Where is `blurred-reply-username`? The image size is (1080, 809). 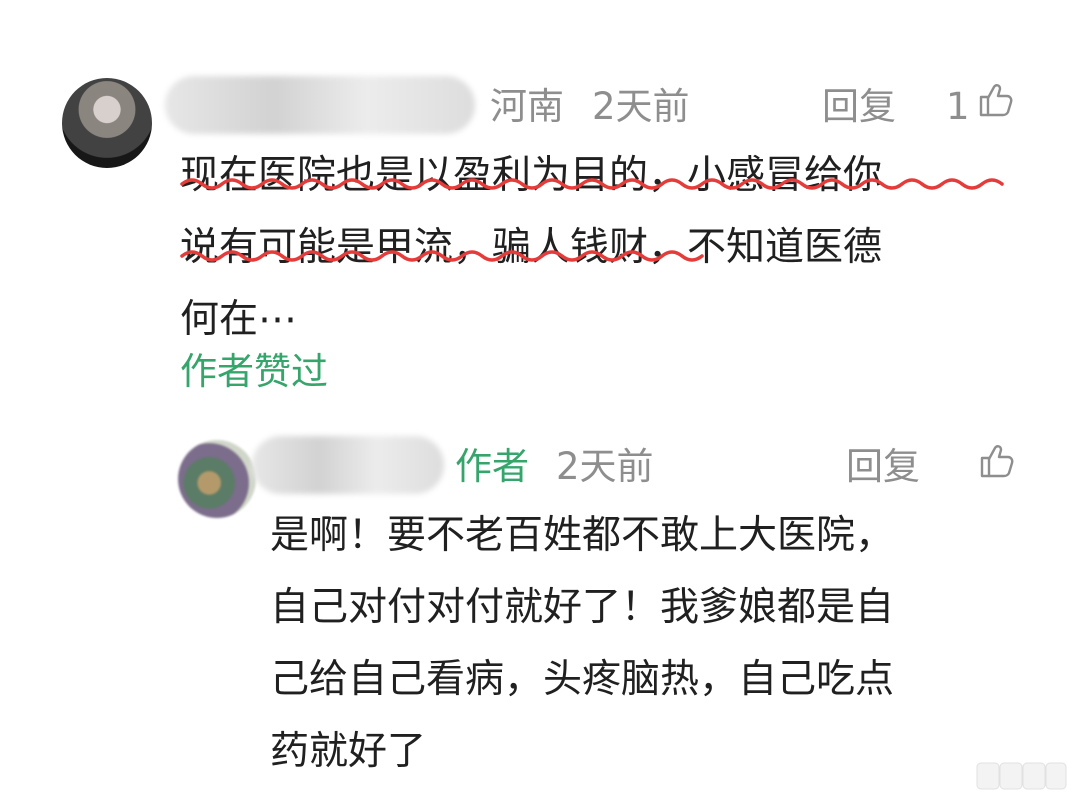 blurred-reply-username is located at coordinates (348, 465).